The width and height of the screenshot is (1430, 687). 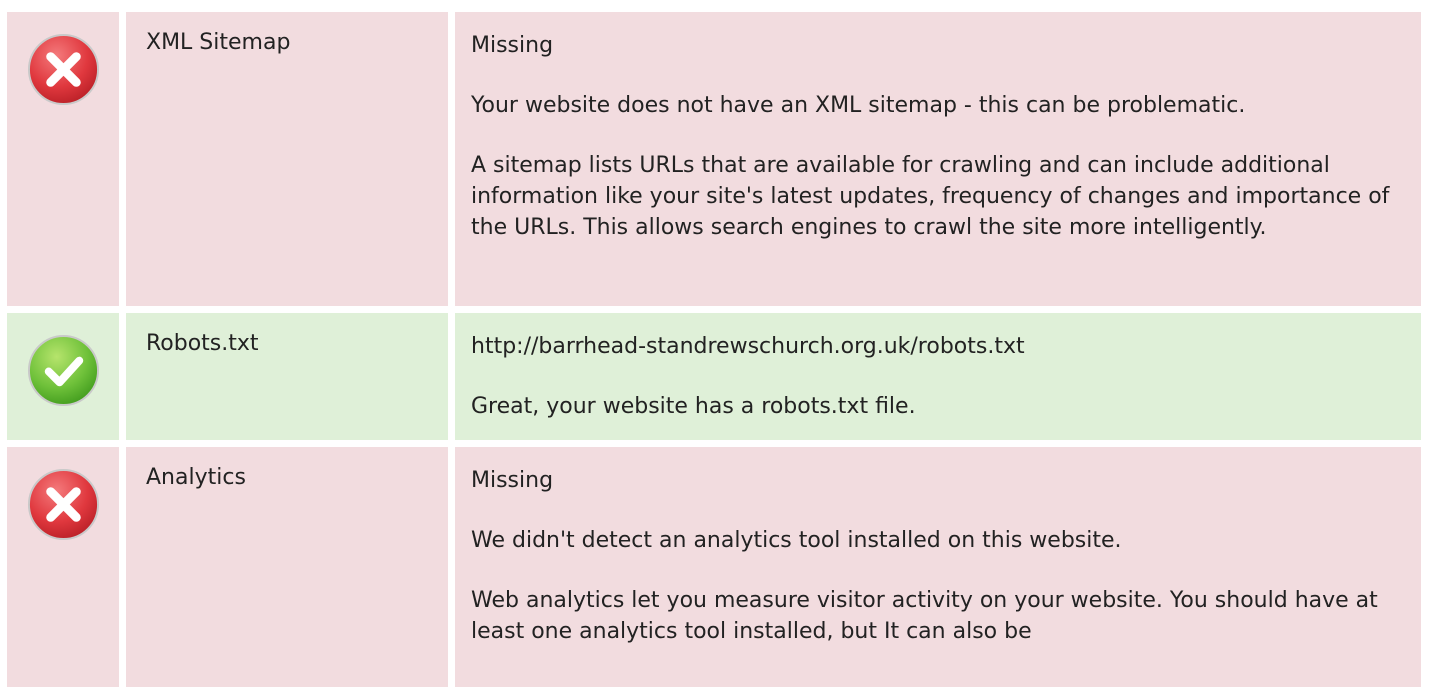 What do you see at coordinates (287, 376) in the screenshot?
I see `check-label: Robots.txt` at bounding box center [287, 376].